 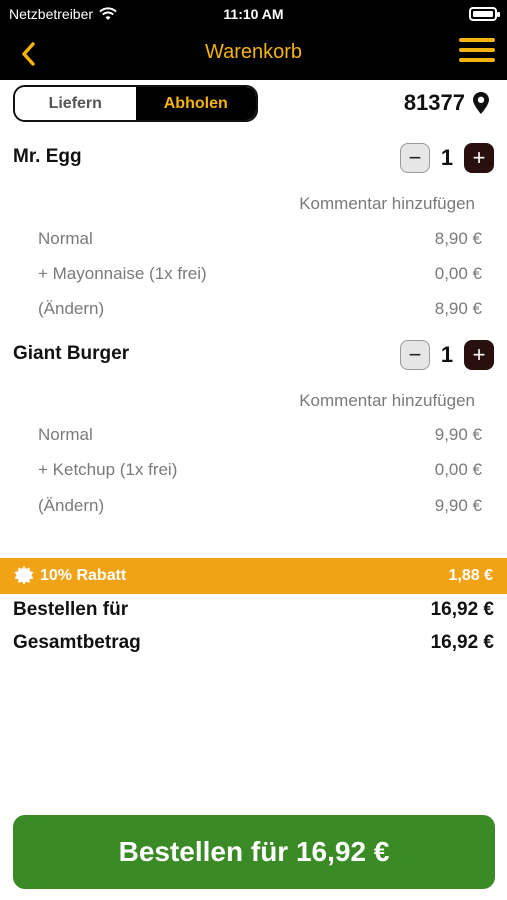 I want to click on order-type-toggle: Liefern Abholen, so click(x=135, y=103).